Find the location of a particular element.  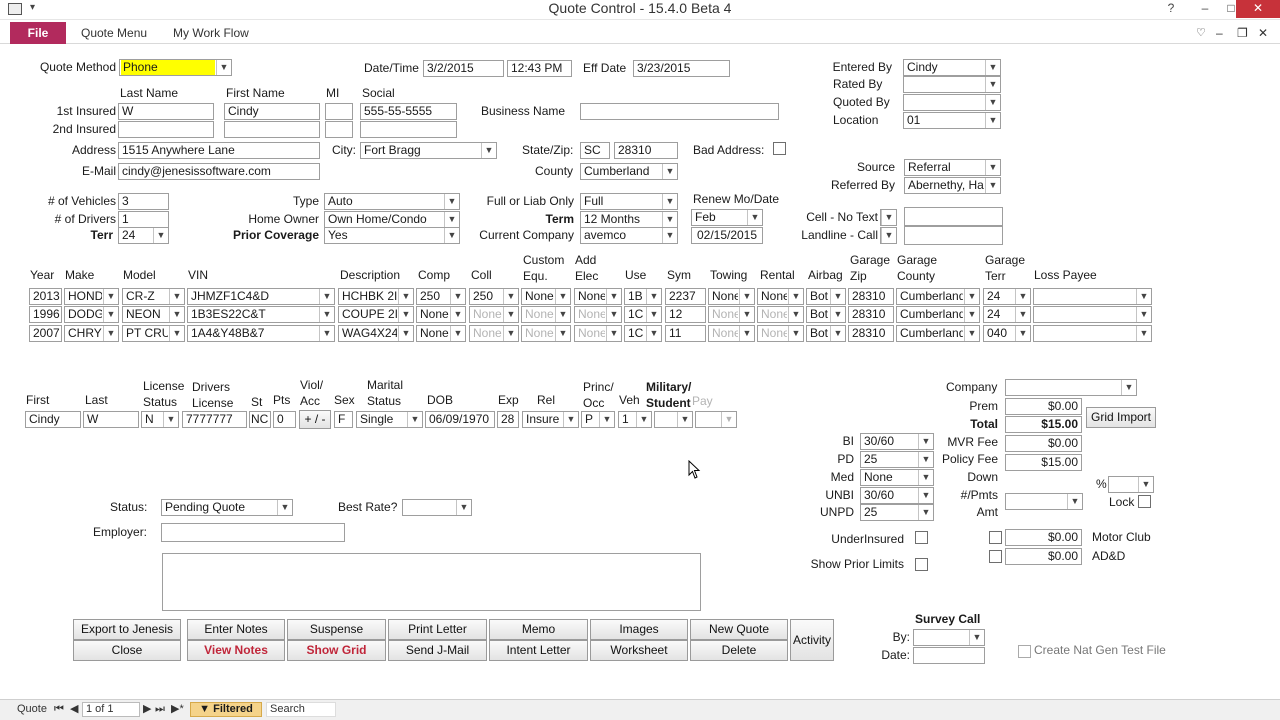

vehicle-2-gzip-input: 28310 is located at coordinates (871, 314).